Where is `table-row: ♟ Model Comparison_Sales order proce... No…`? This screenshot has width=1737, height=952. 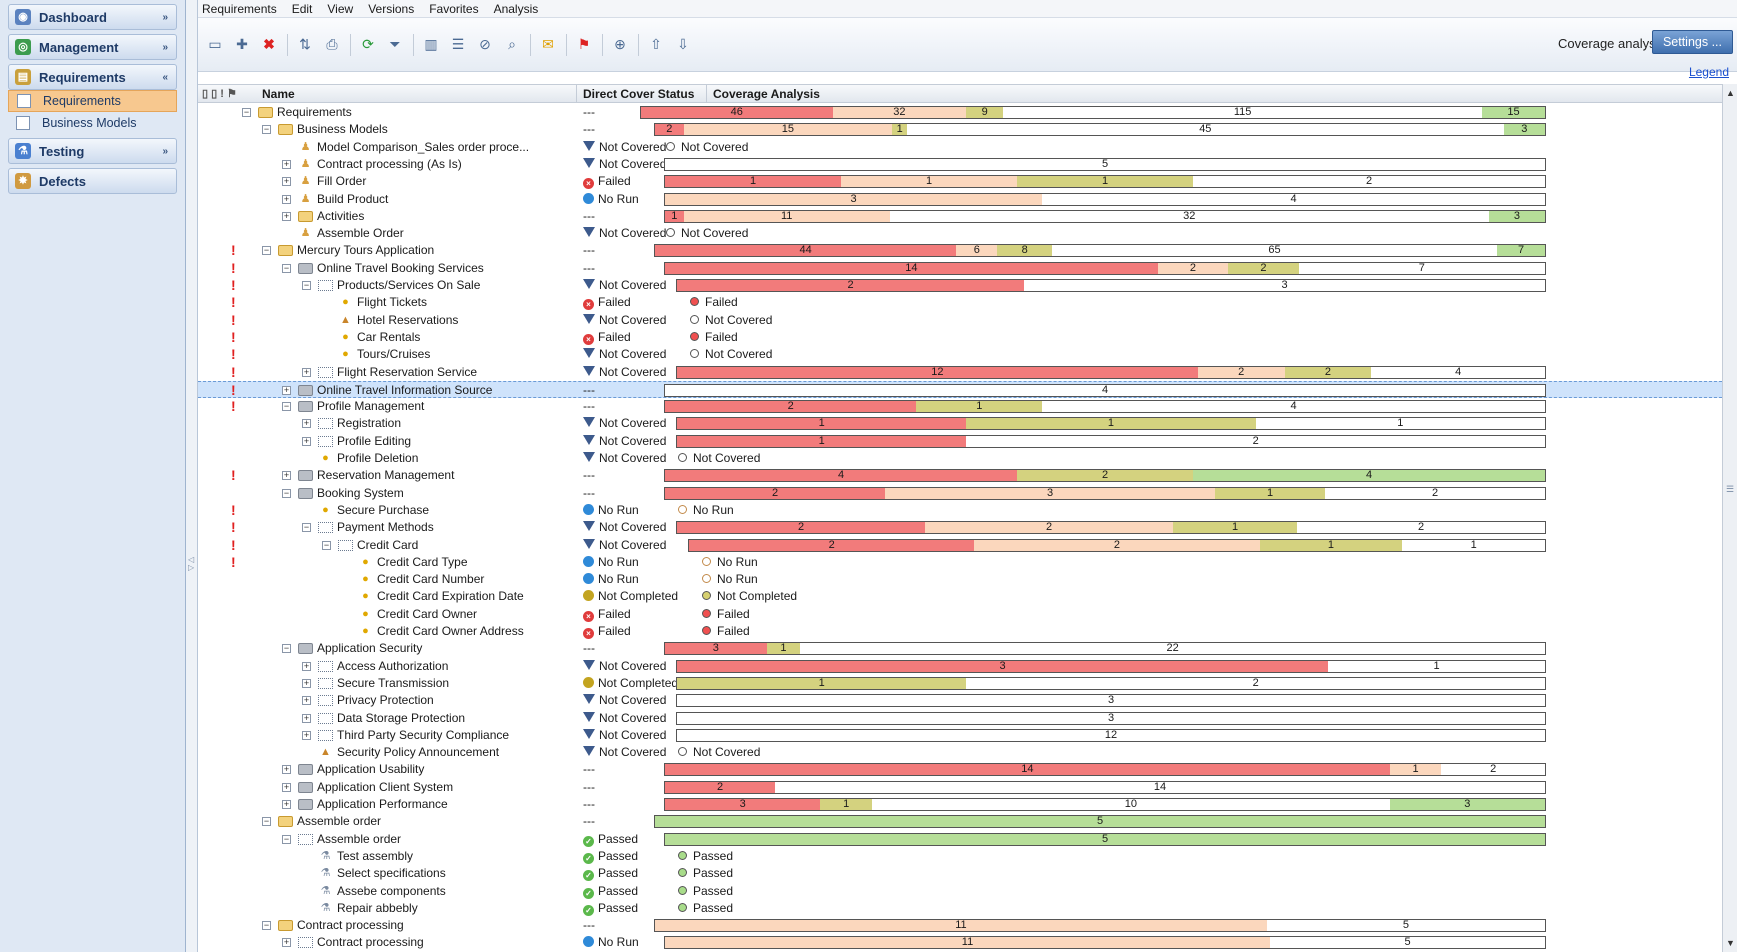
table-row: ♟ Model Comparison_Sales order proce... No… is located at coordinates (960, 147).